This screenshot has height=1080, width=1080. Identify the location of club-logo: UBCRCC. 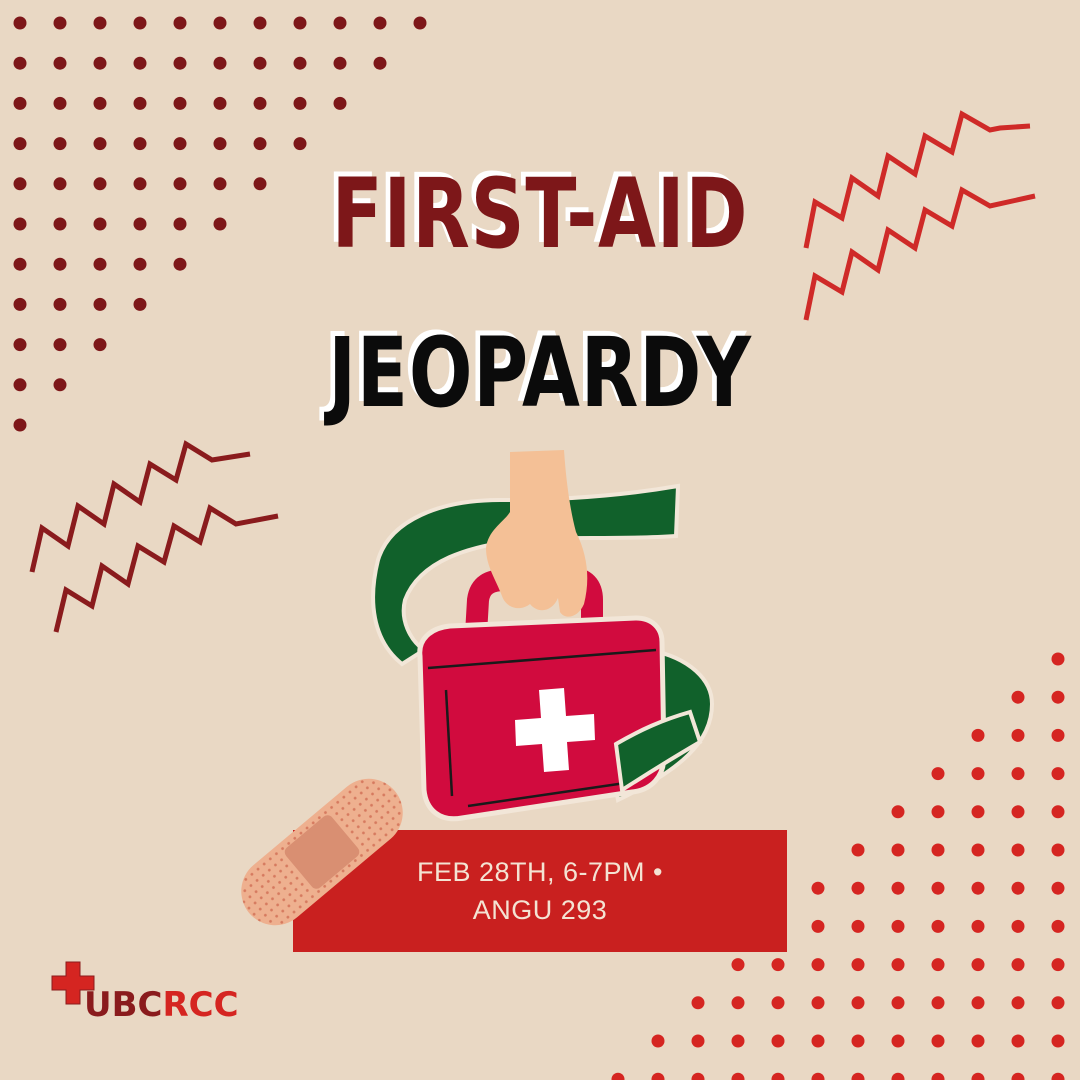
(161, 1005).